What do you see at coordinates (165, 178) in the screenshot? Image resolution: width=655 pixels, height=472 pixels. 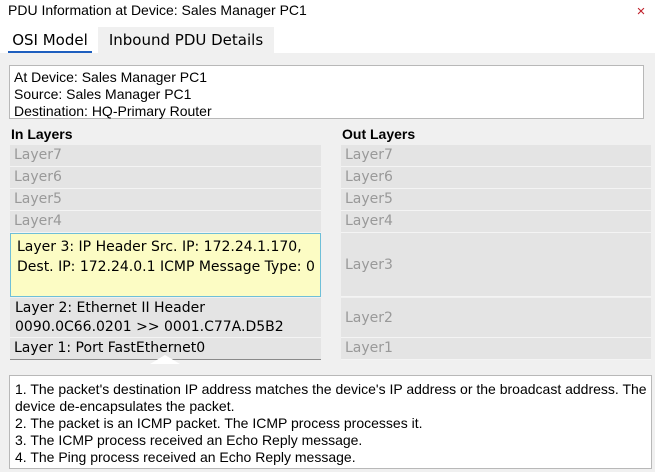 I see `in-layer-6: Layer6` at bounding box center [165, 178].